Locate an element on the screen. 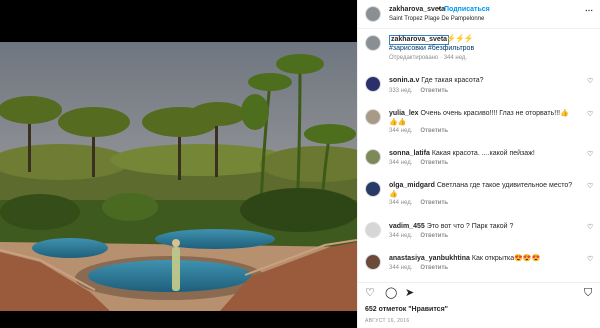 The width and height of the screenshot is (600, 328). likes-count: 652 отметок "Нравится" is located at coordinates (406, 309).